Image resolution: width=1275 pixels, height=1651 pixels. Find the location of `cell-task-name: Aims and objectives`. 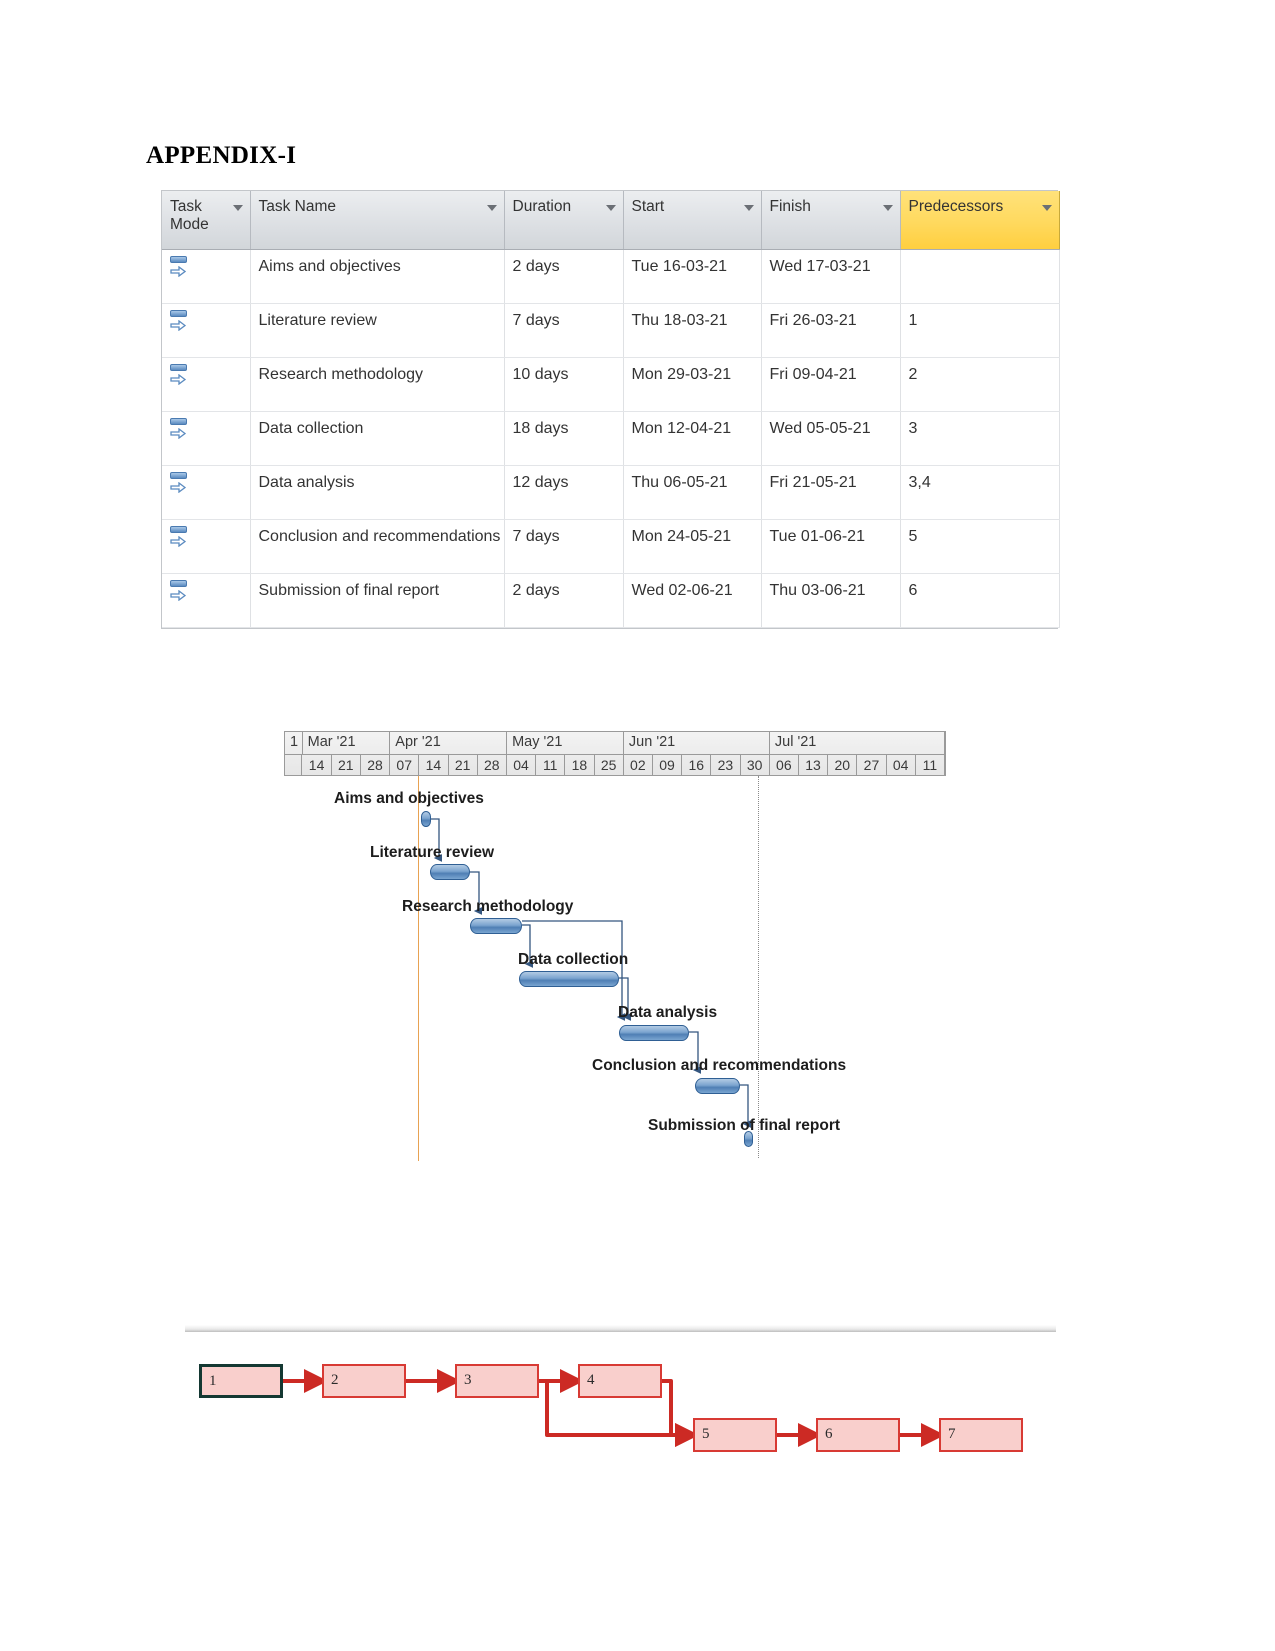

cell-task-name: Aims and objectives is located at coordinates (377, 276).